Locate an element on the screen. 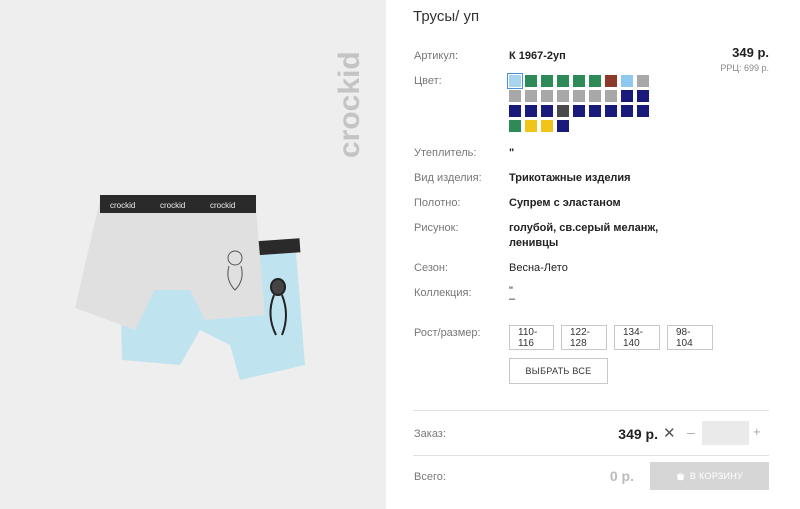 This screenshot has height=509, width=800. add-to-cart-button: В КОРЗИНУ is located at coordinates (709, 476).